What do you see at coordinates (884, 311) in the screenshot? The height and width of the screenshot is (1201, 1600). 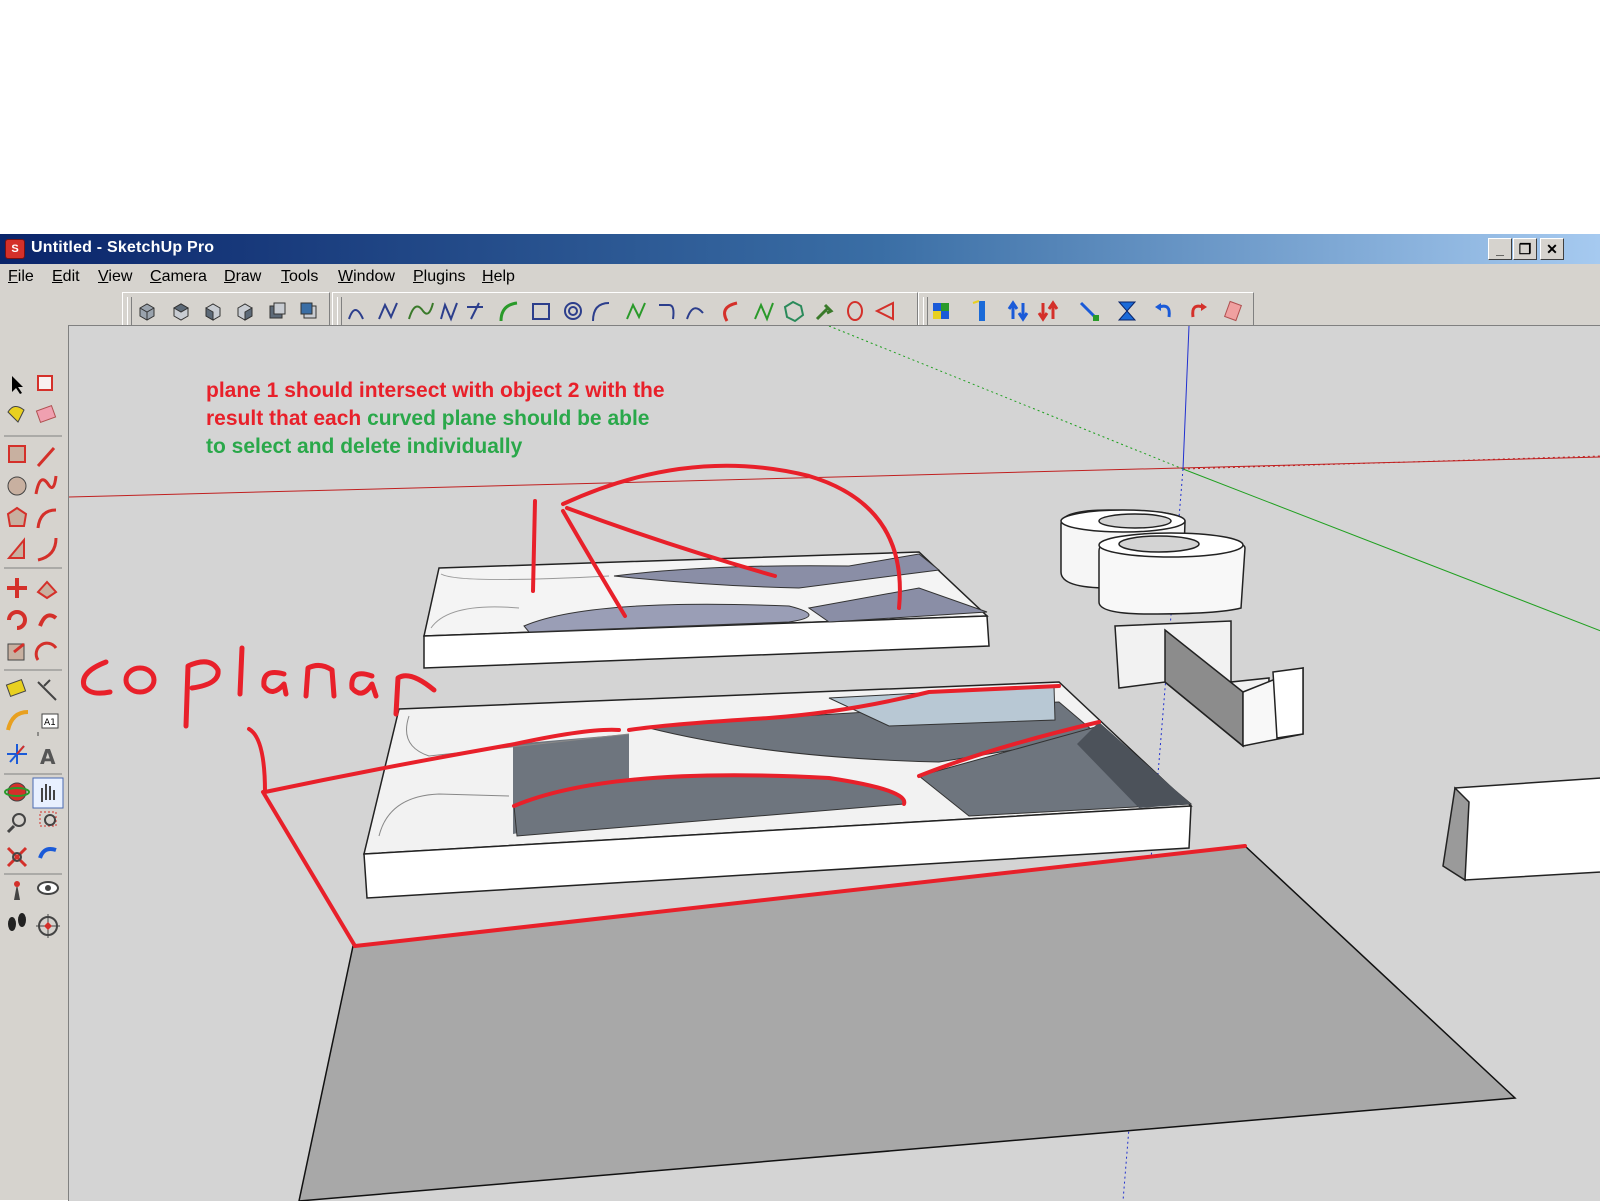 I see `cone-icon` at bounding box center [884, 311].